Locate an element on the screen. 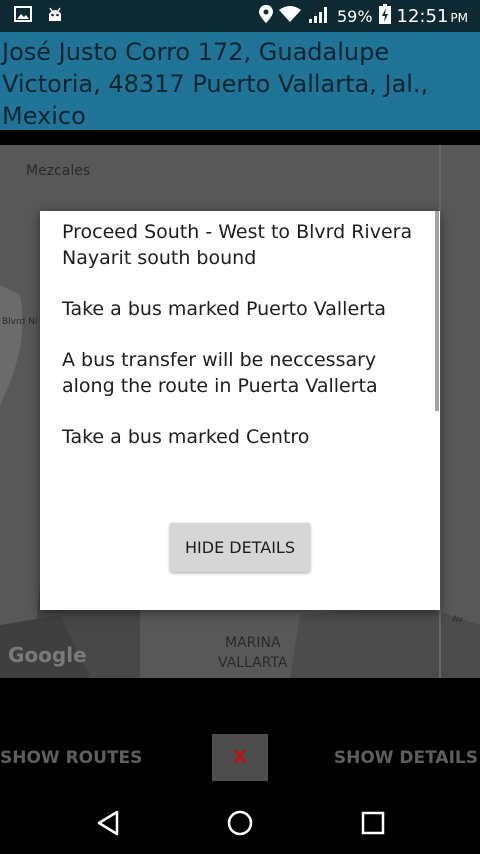  gallery-icon is located at coordinates (23, 16).